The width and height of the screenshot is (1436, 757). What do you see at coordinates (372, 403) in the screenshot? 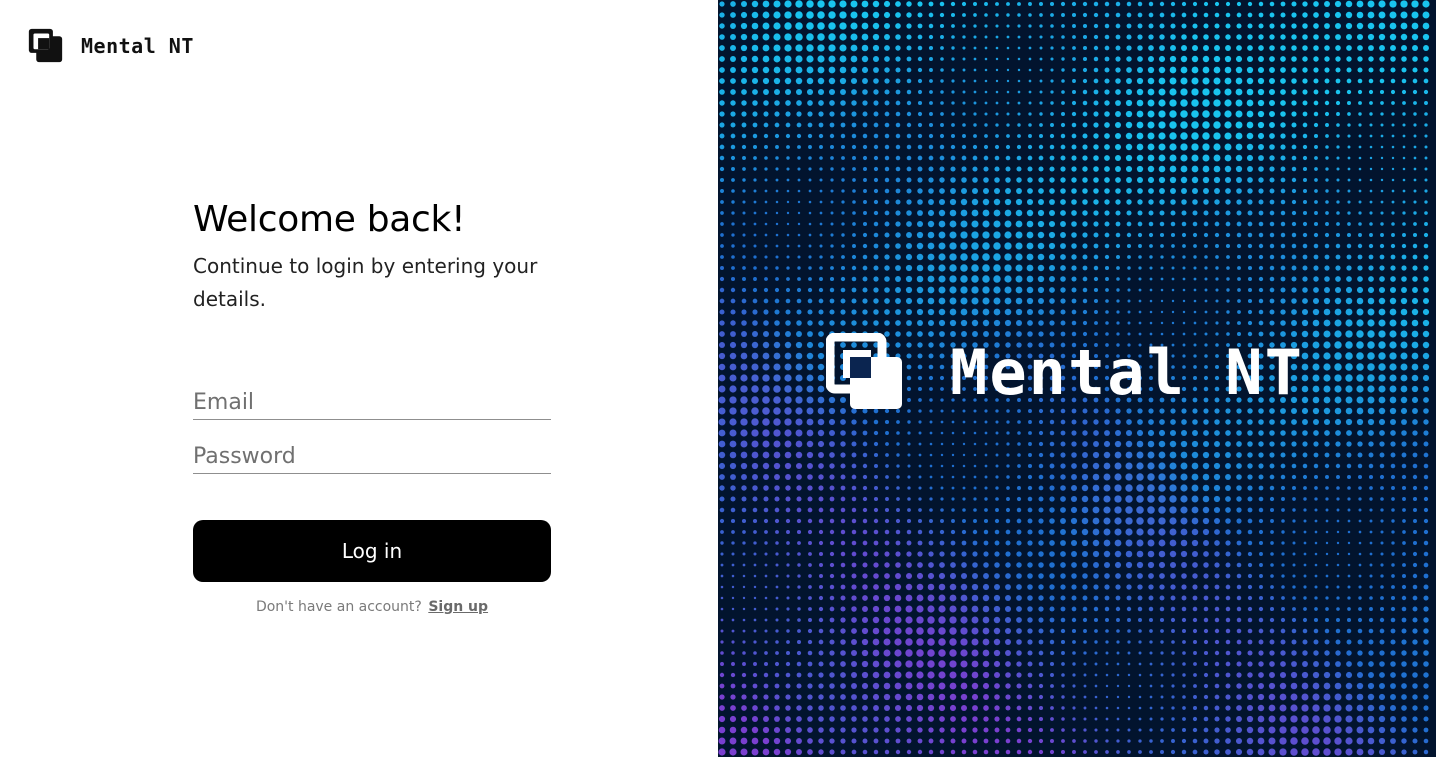
I see `email-field` at bounding box center [372, 403].